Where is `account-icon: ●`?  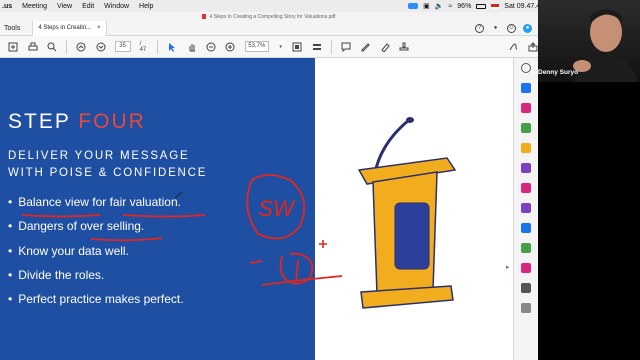 account-icon: ● is located at coordinates (527, 28).